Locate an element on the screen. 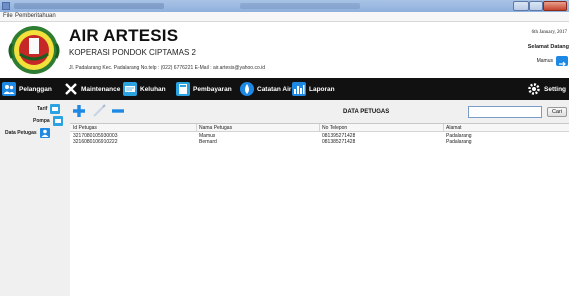  app-title: AIR ARTESIS is located at coordinates (124, 35).